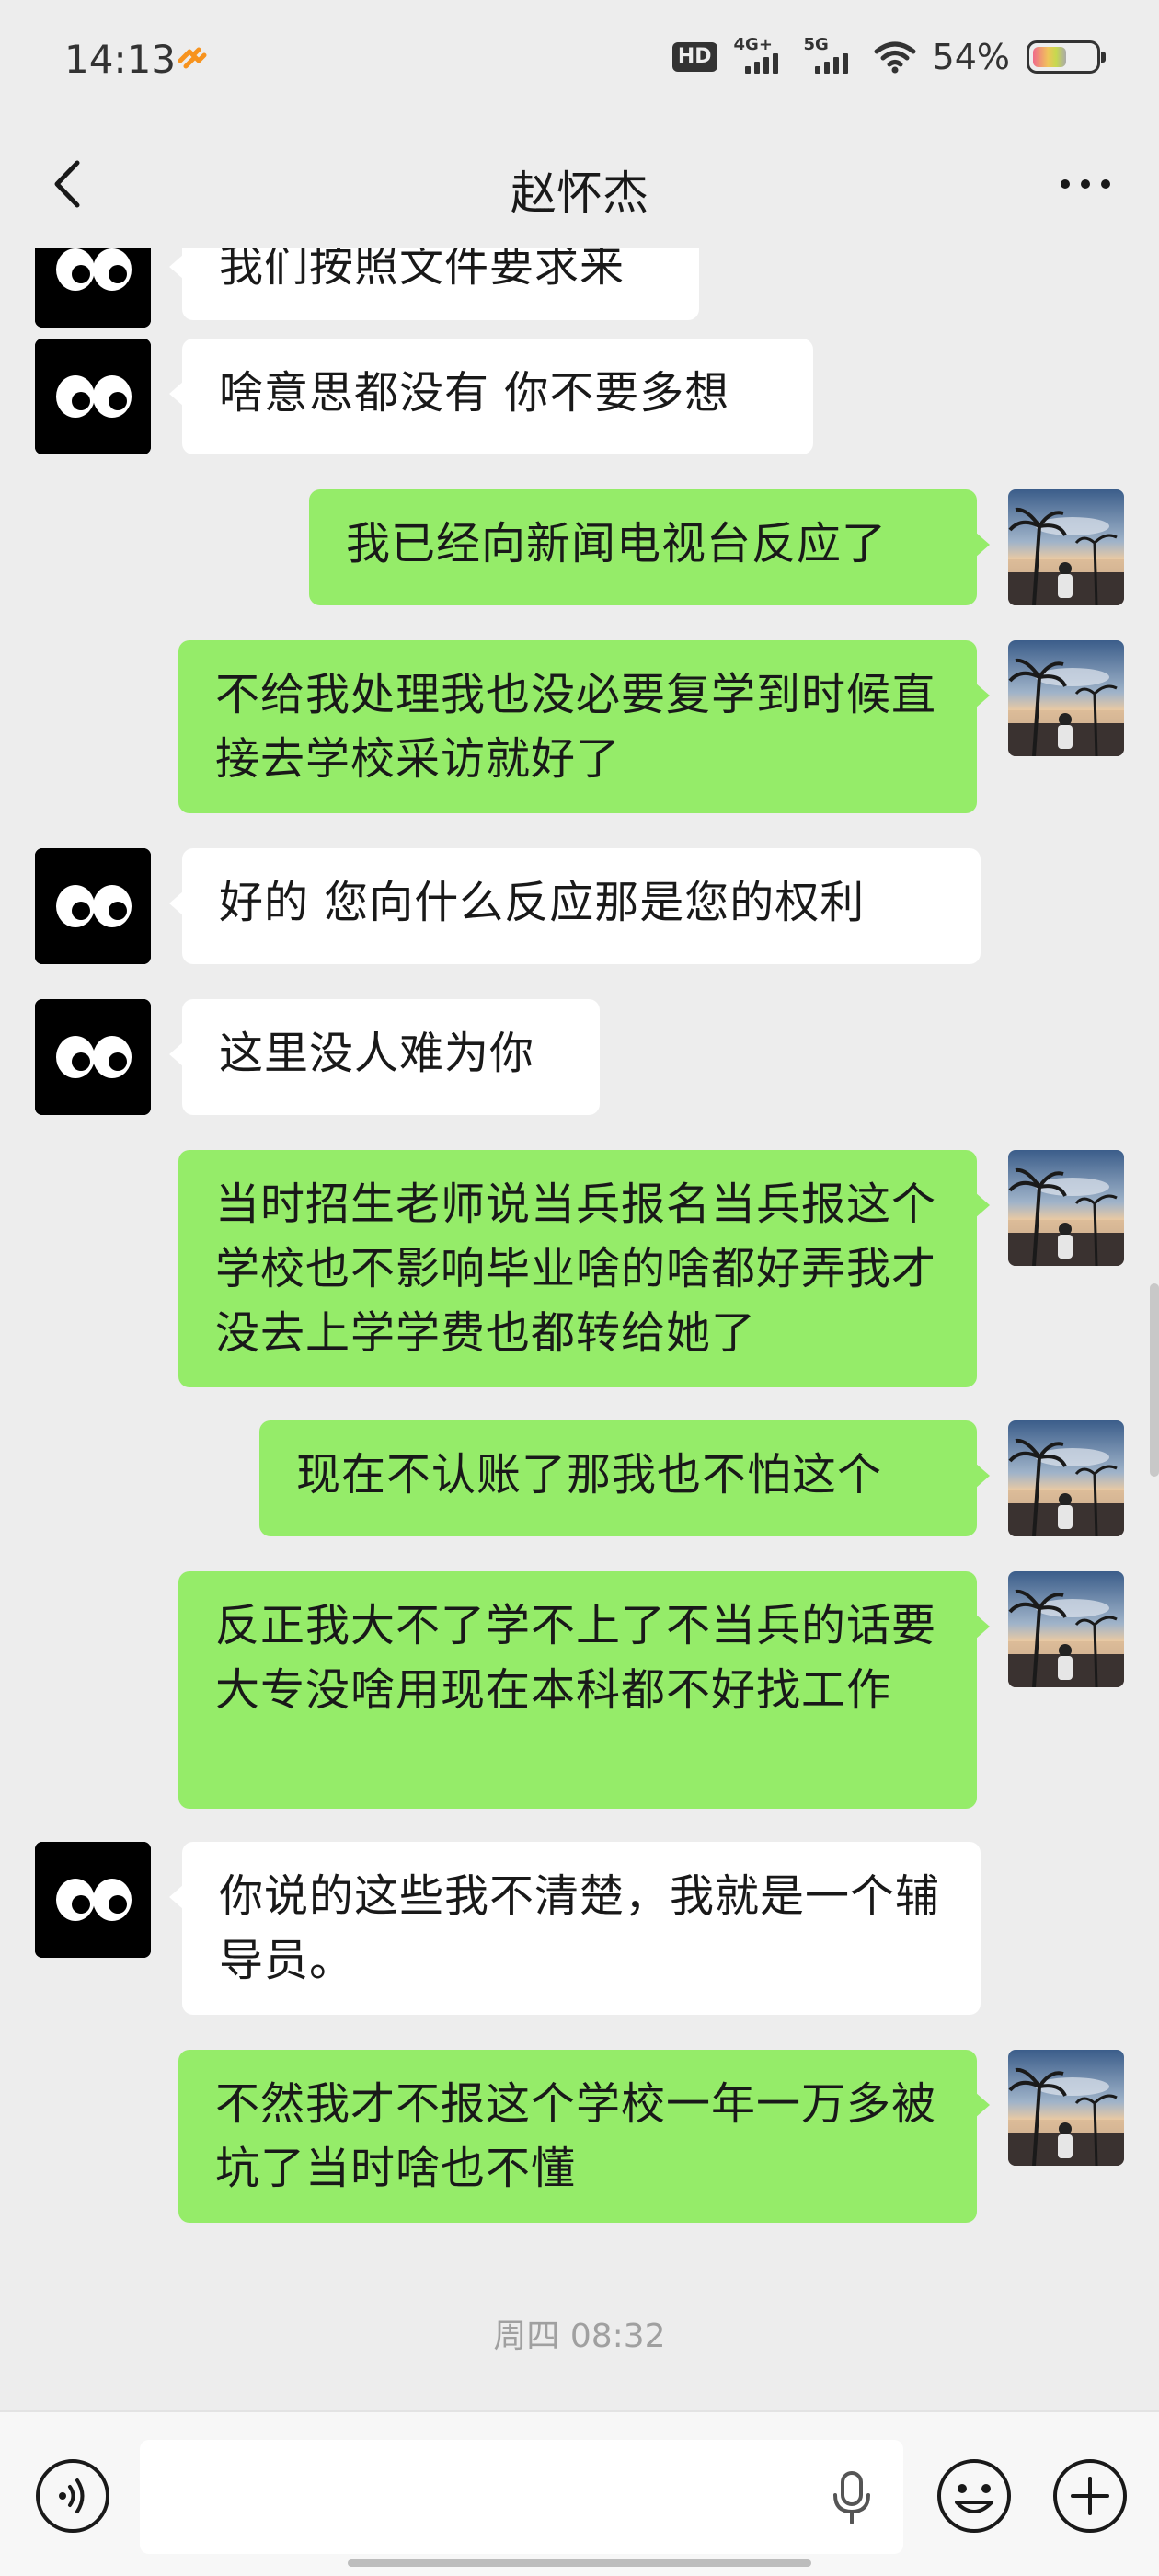  I want to click on emoji-icon, so click(974, 2496).